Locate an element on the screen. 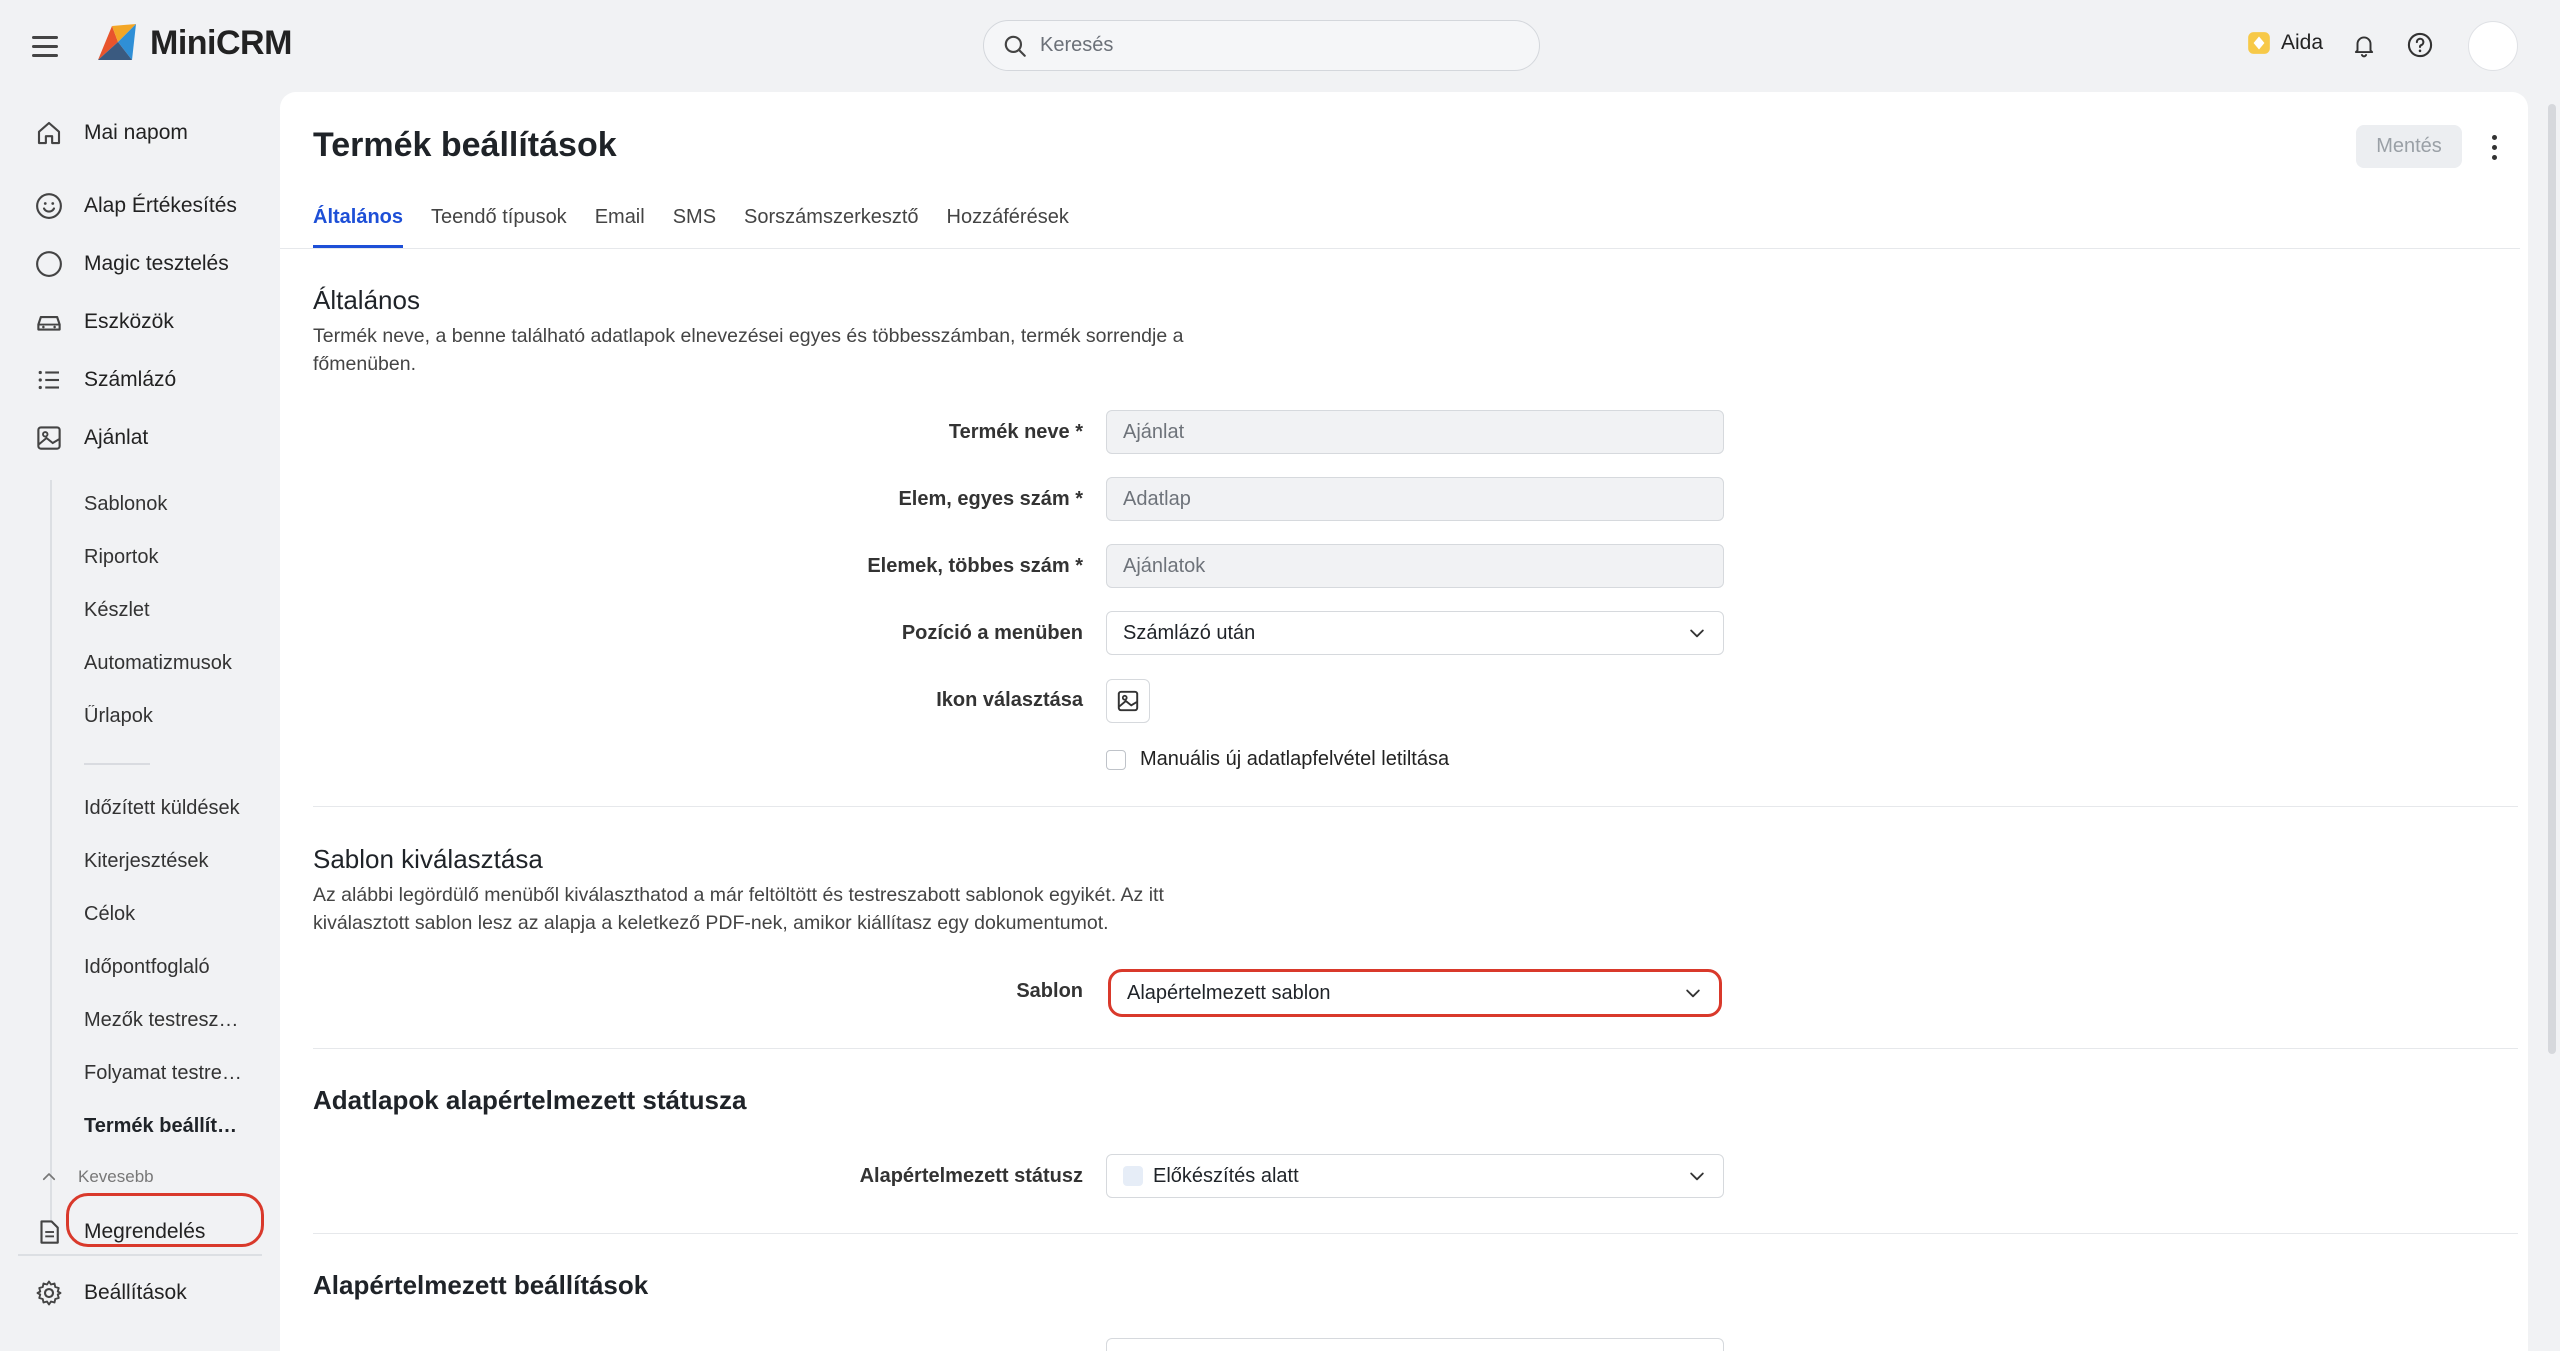 The image size is (2560, 1351). defaults-section-title: Alapértelmezett beállítások is located at coordinates (481, 1285).